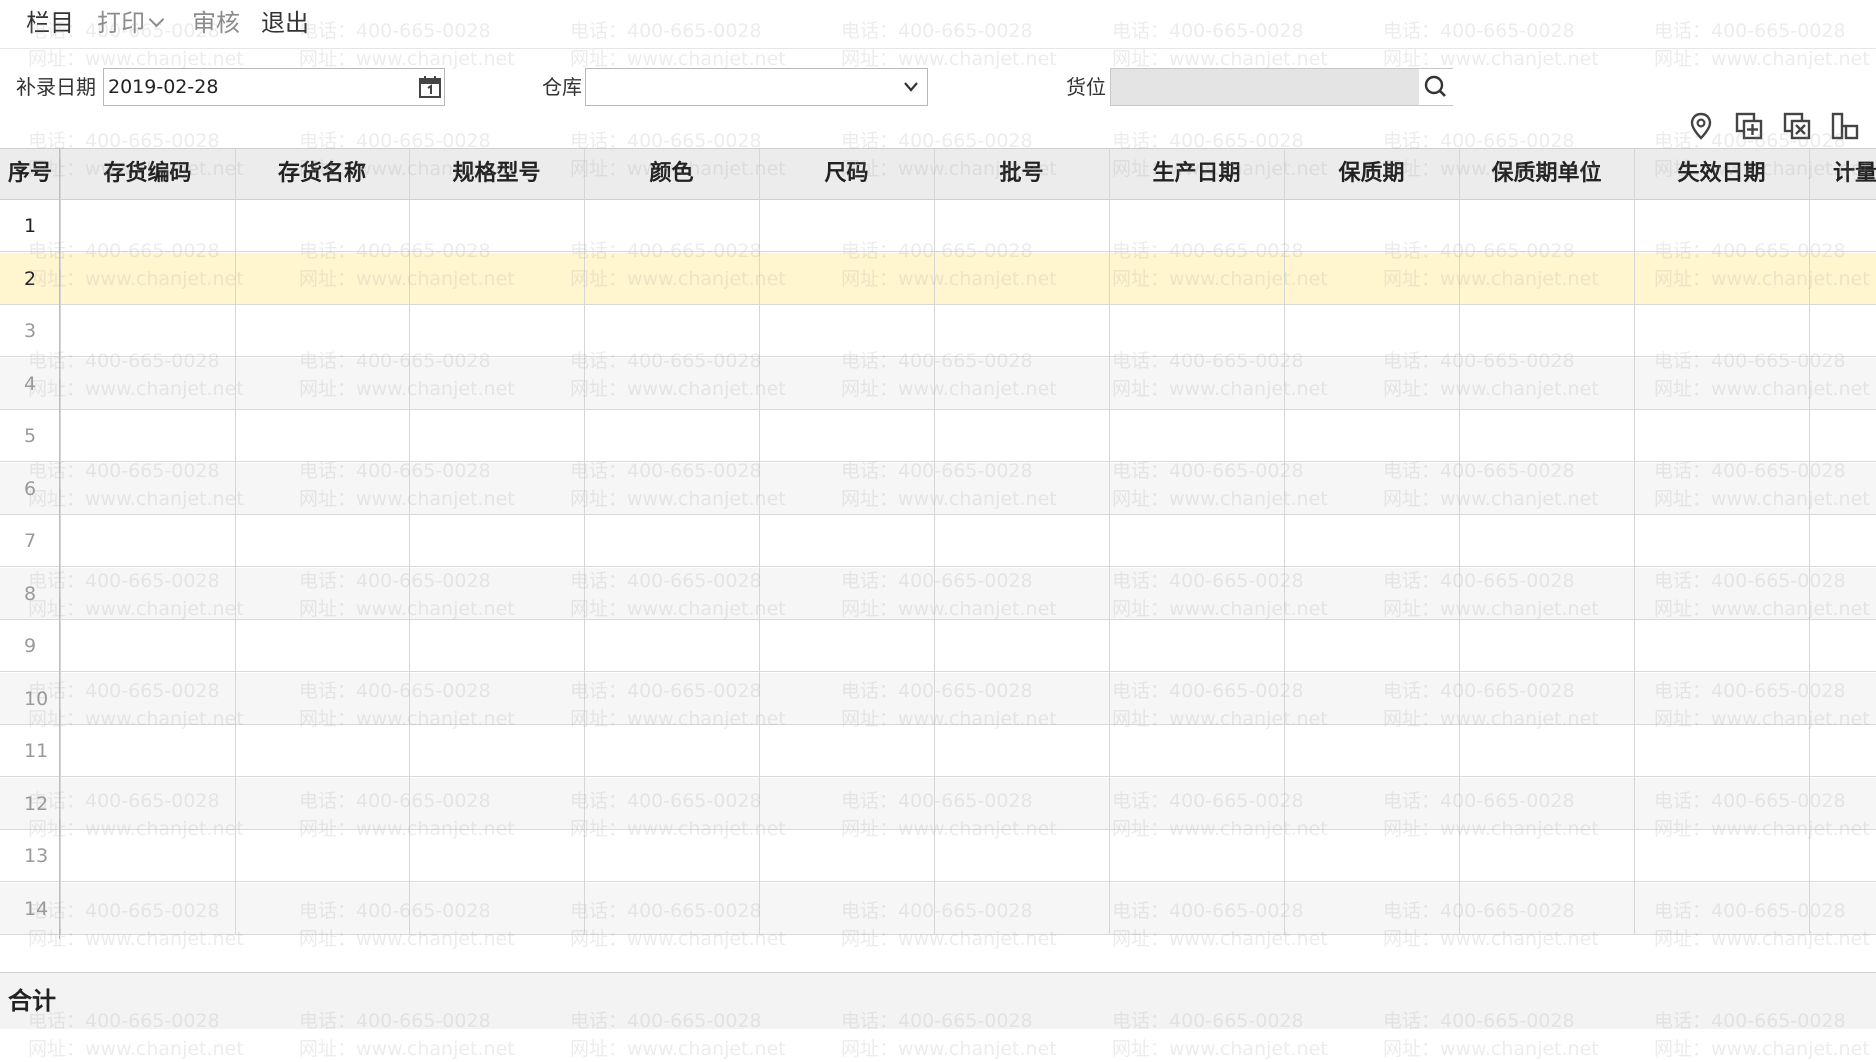 Image resolution: width=1876 pixels, height=1062 pixels. I want to click on table-row: 11, so click(938, 751).